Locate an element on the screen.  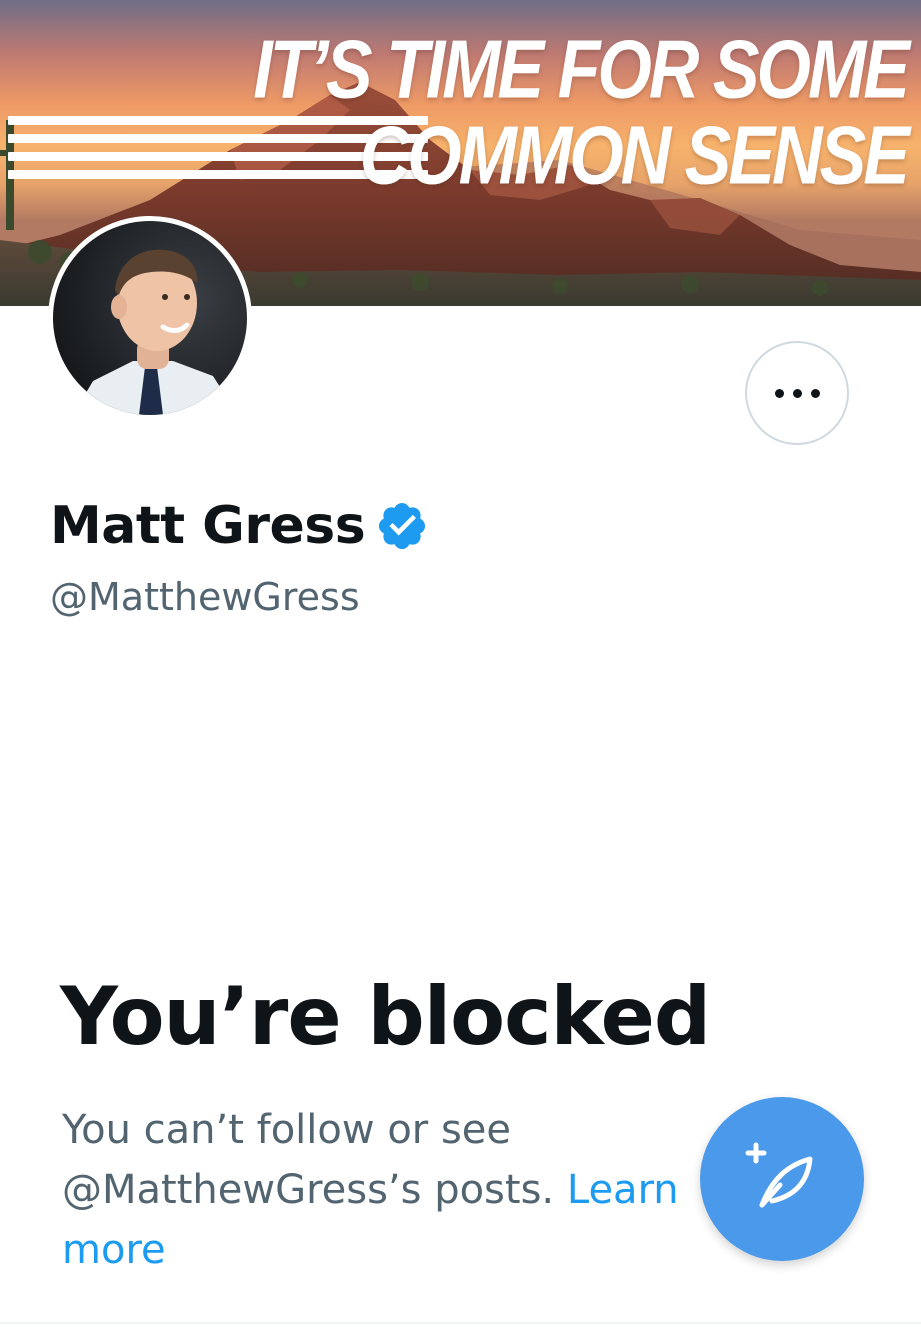
more-horizontal-icon is located at coordinates (797, 393).